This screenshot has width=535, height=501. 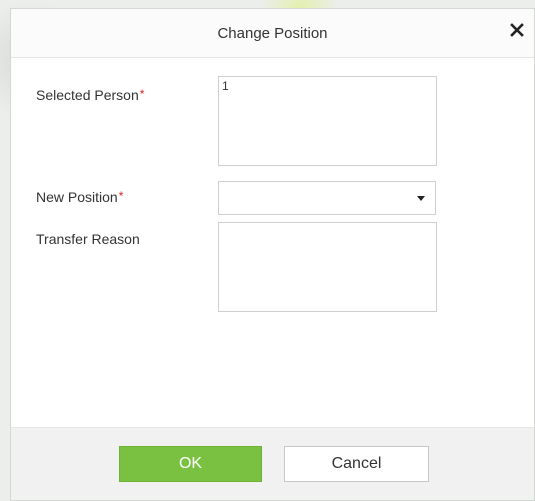 What do you see at coordinates (327, 121) in the screenshot?
I see `selected-person-field: 1` at bounding box center [327, 121].